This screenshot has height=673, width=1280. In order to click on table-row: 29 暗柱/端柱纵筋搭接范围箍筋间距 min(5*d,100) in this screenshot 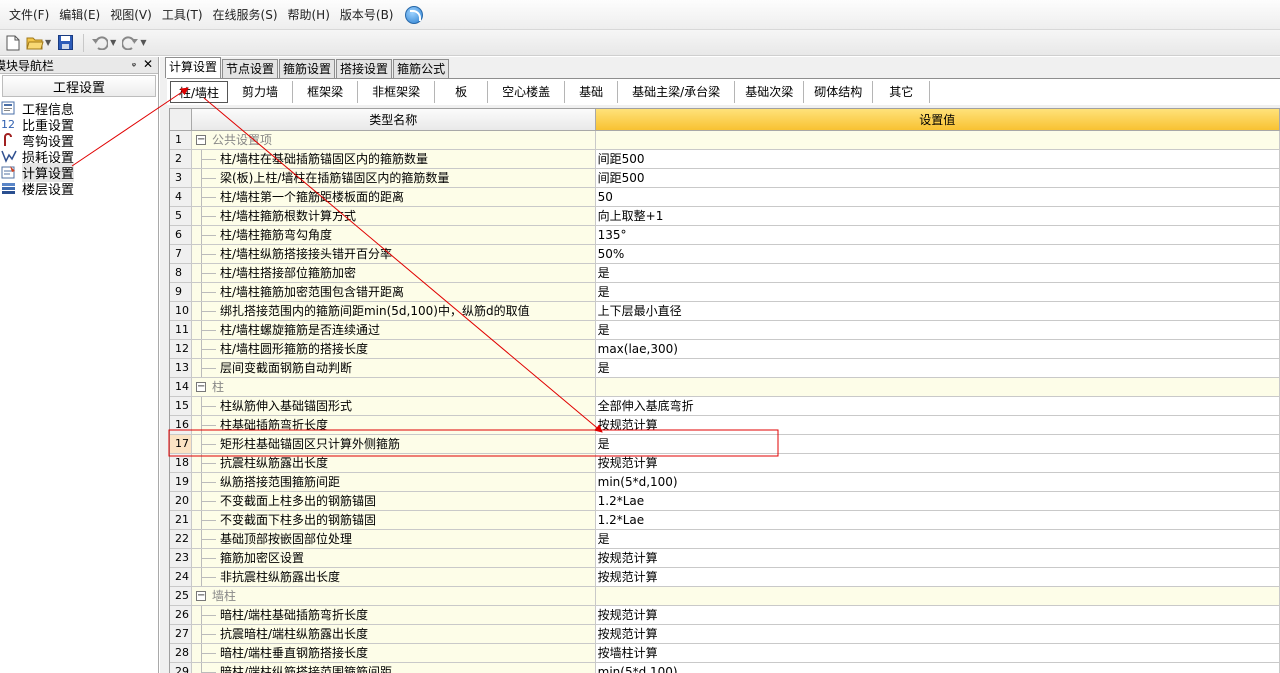, I will do `click(725, 668)`.